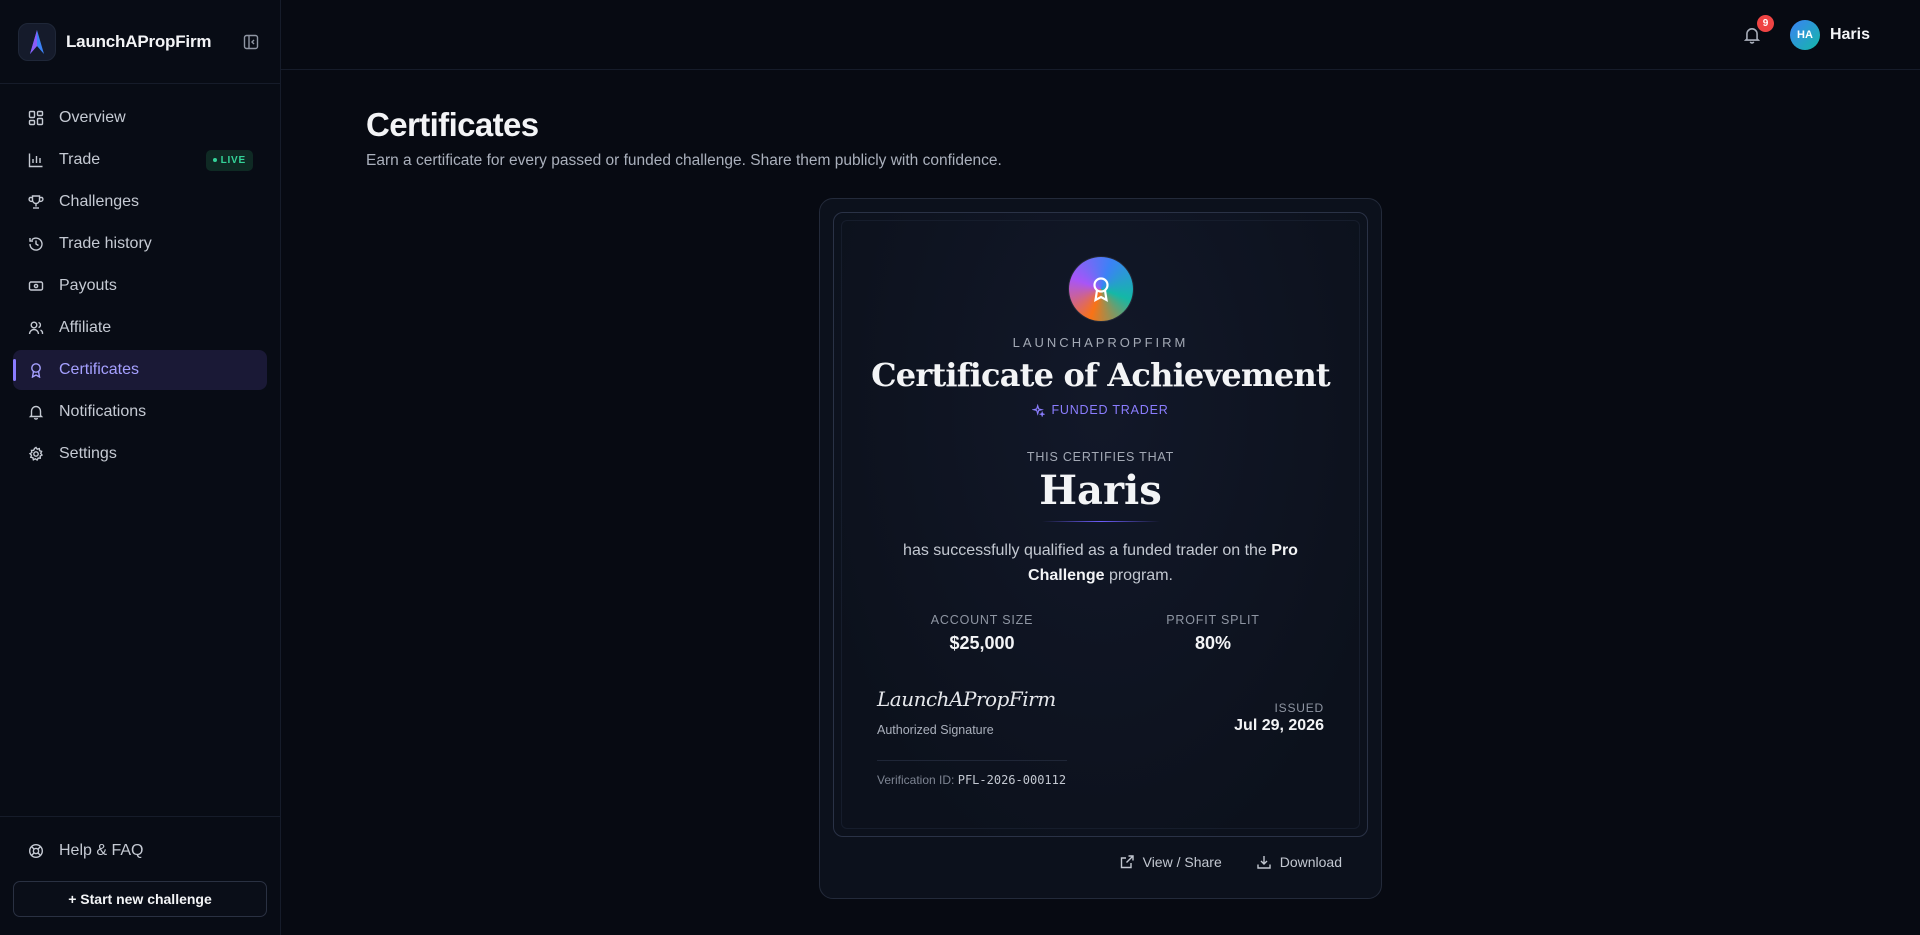 The image size is (1920, 935). I want to click on name-divider, so click(1100, 521).